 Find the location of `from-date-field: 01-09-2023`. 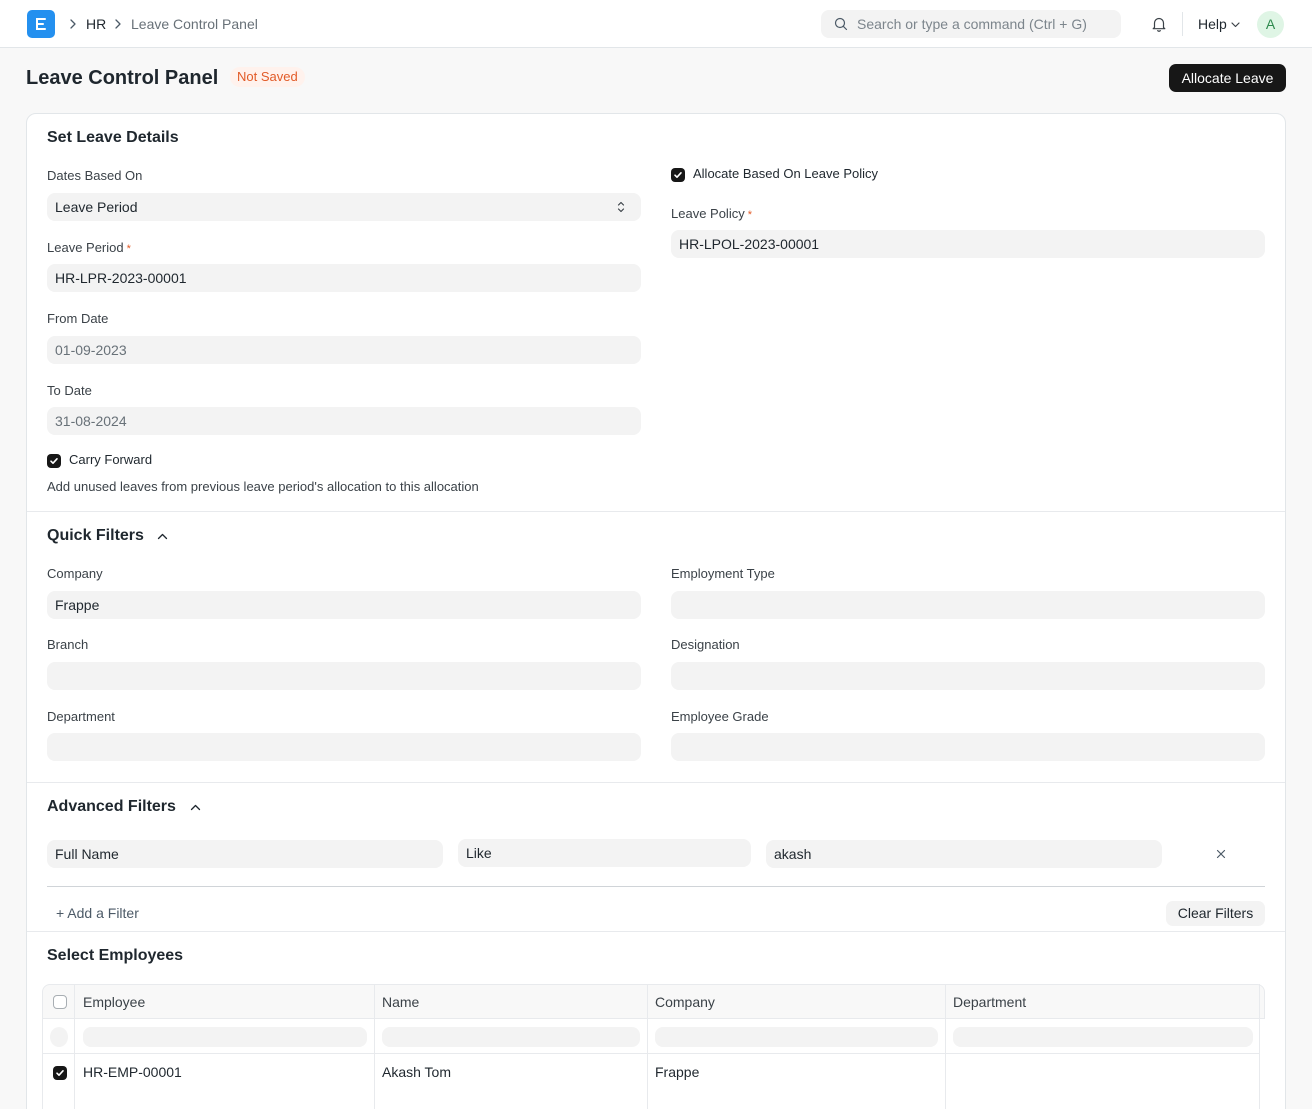

from-date-field: 01-09-2023 is located at coordinates (344, 350).